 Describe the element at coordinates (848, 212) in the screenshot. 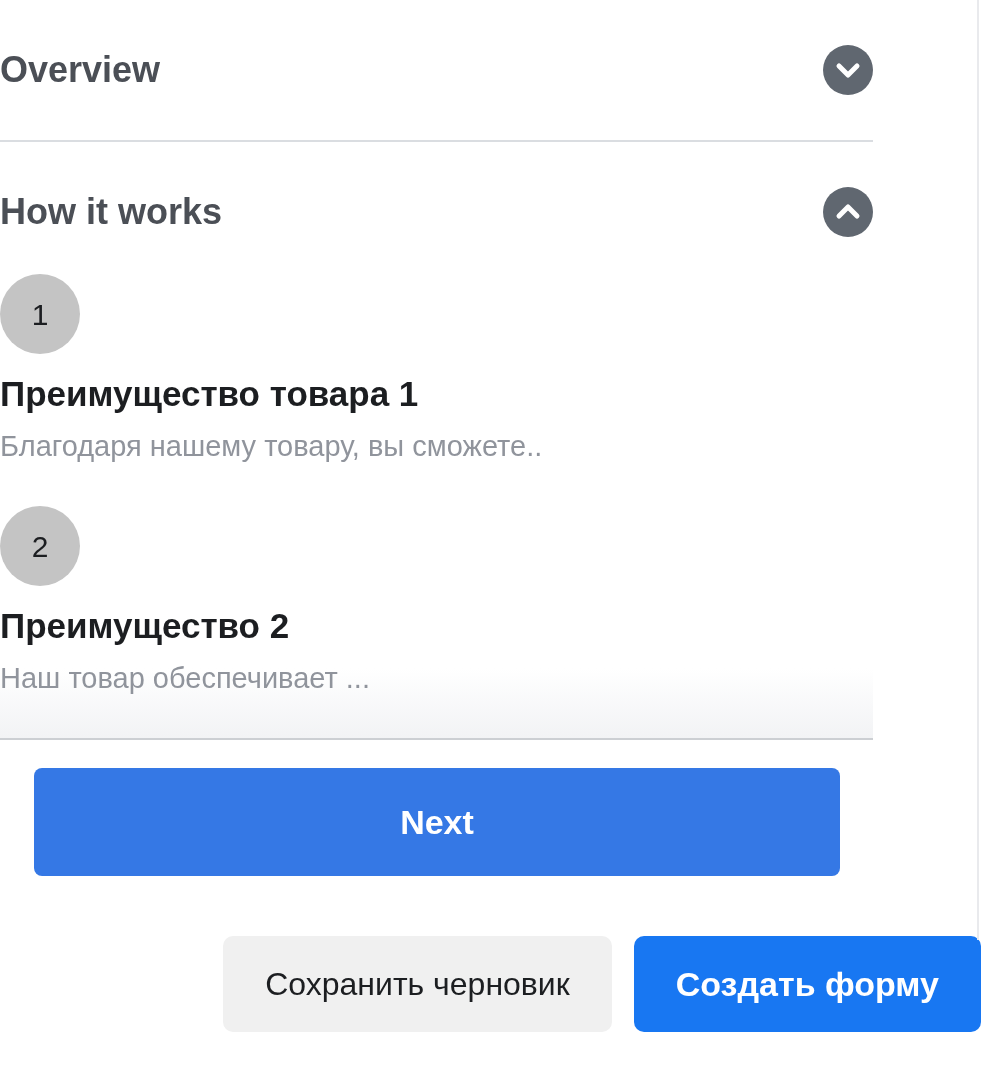

I see `collapse-chevron-icon` at that location.